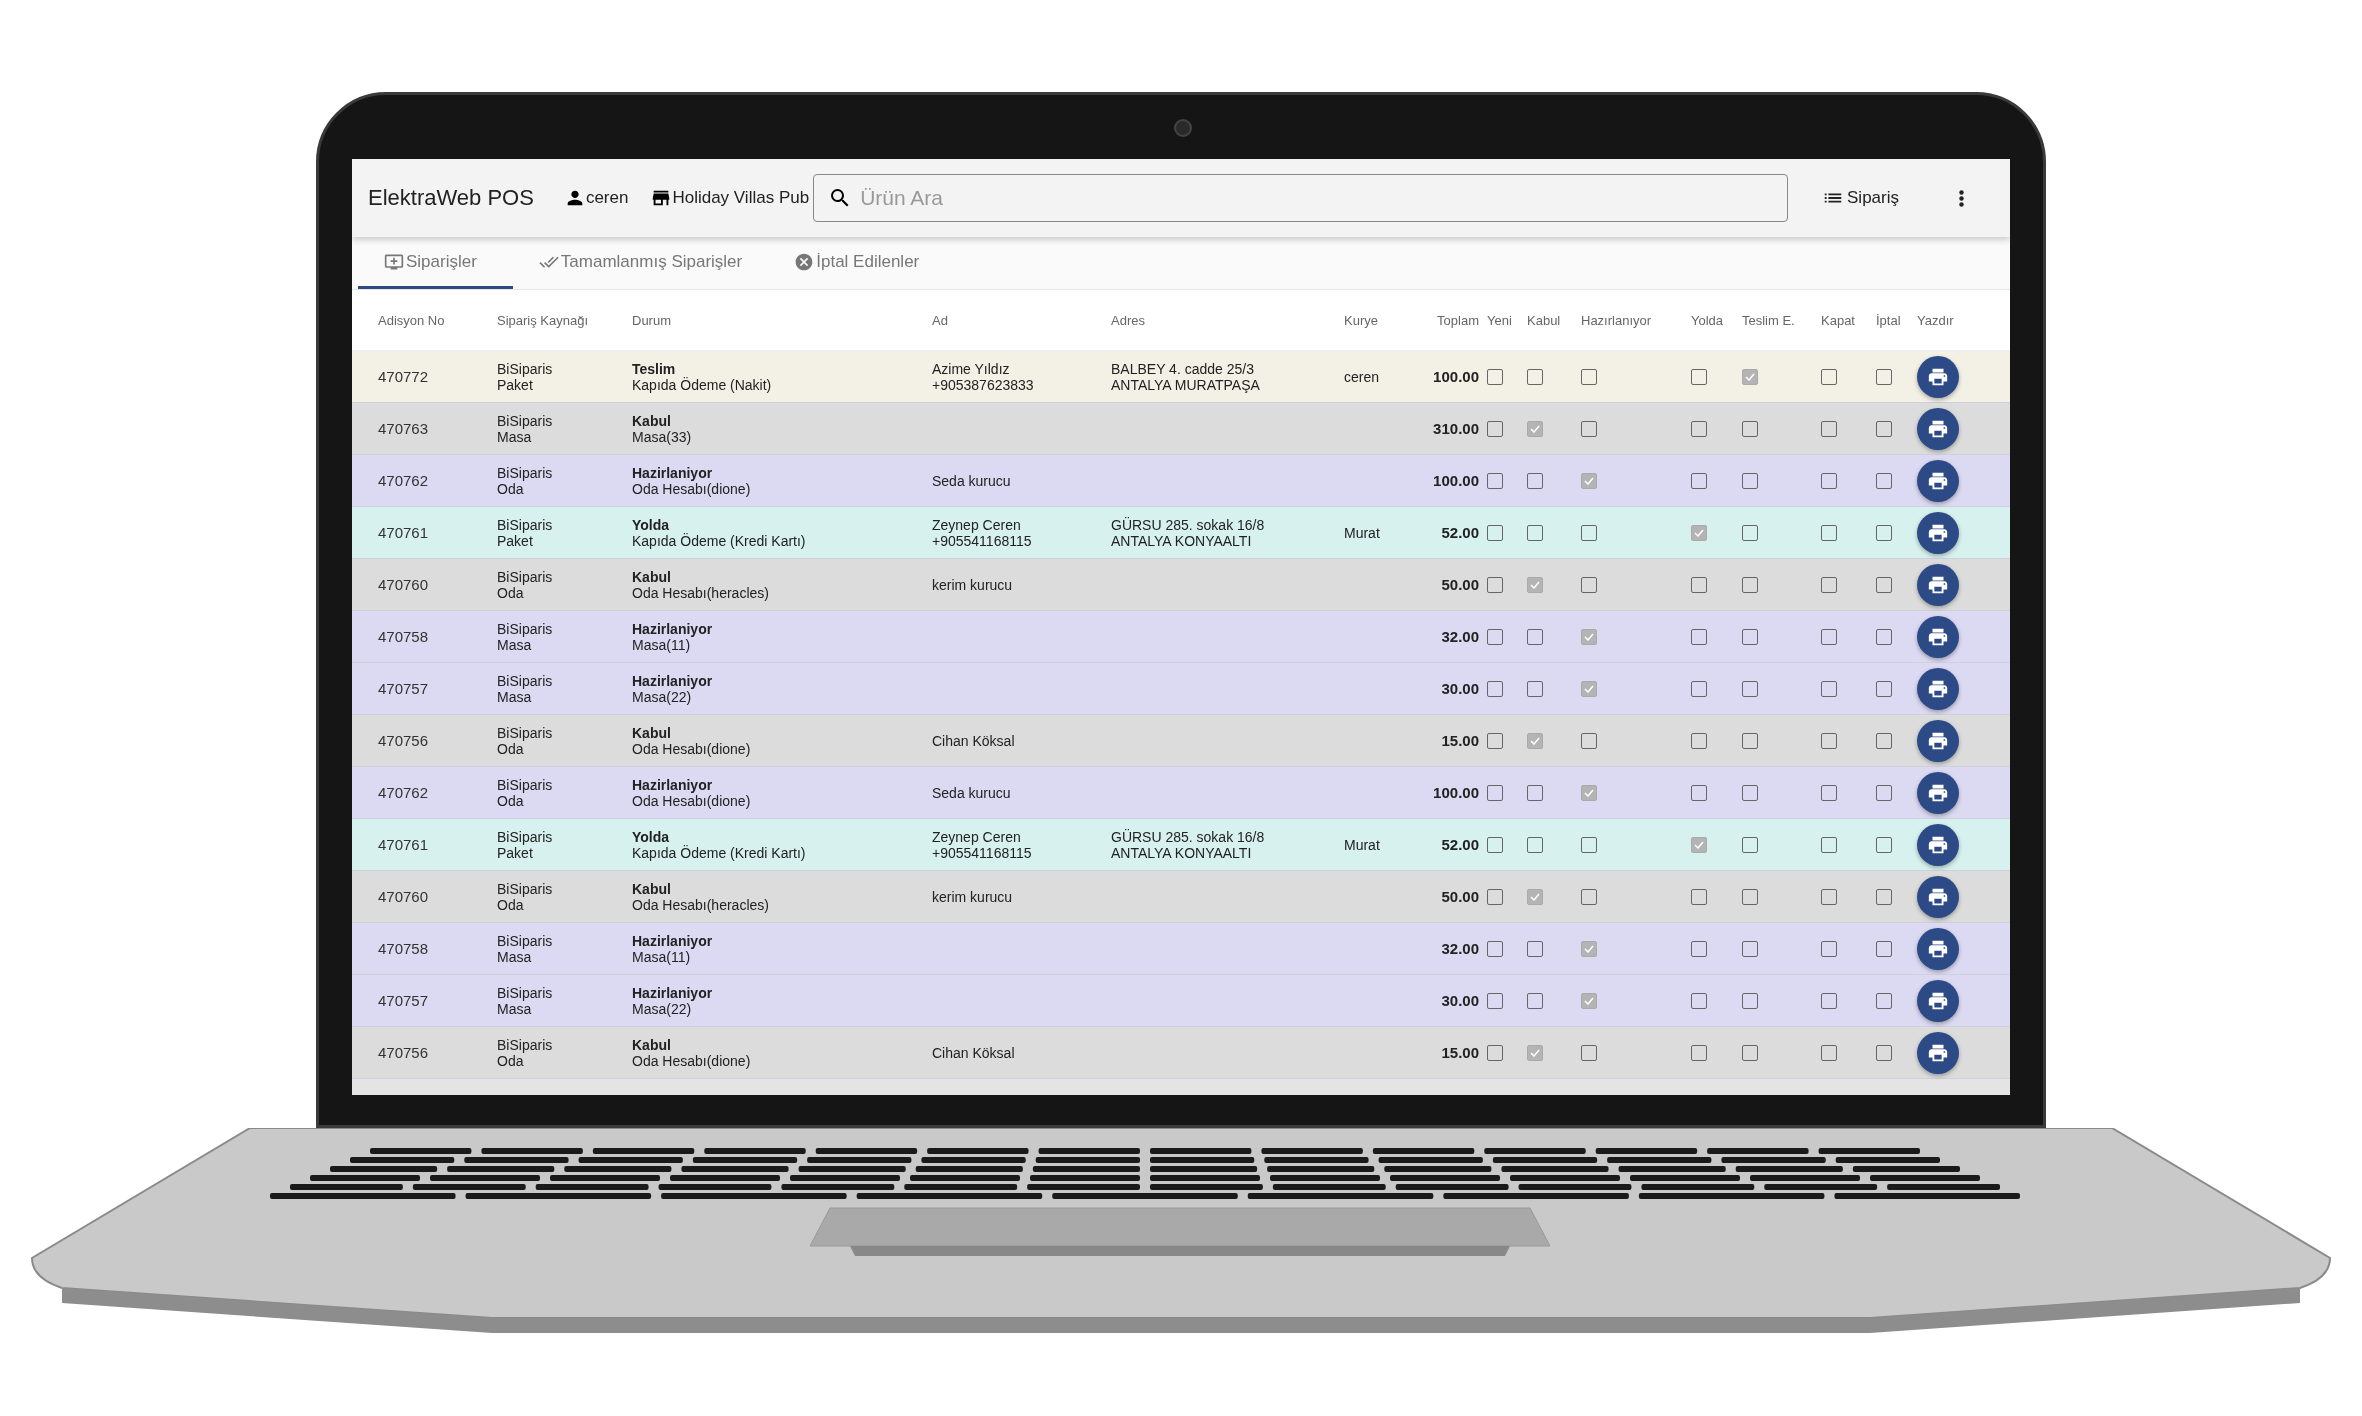 This screenshot has height=1416, width=2362. Describe the element at coordinates (857, 263) in the screenshot. I see `tab: İptal Edilenler` at that location.